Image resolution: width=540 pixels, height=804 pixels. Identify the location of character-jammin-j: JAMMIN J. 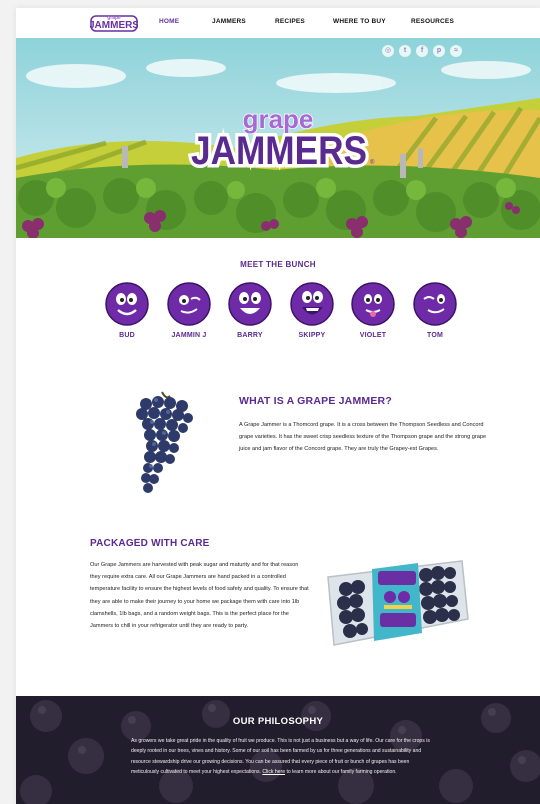
(189, 310).